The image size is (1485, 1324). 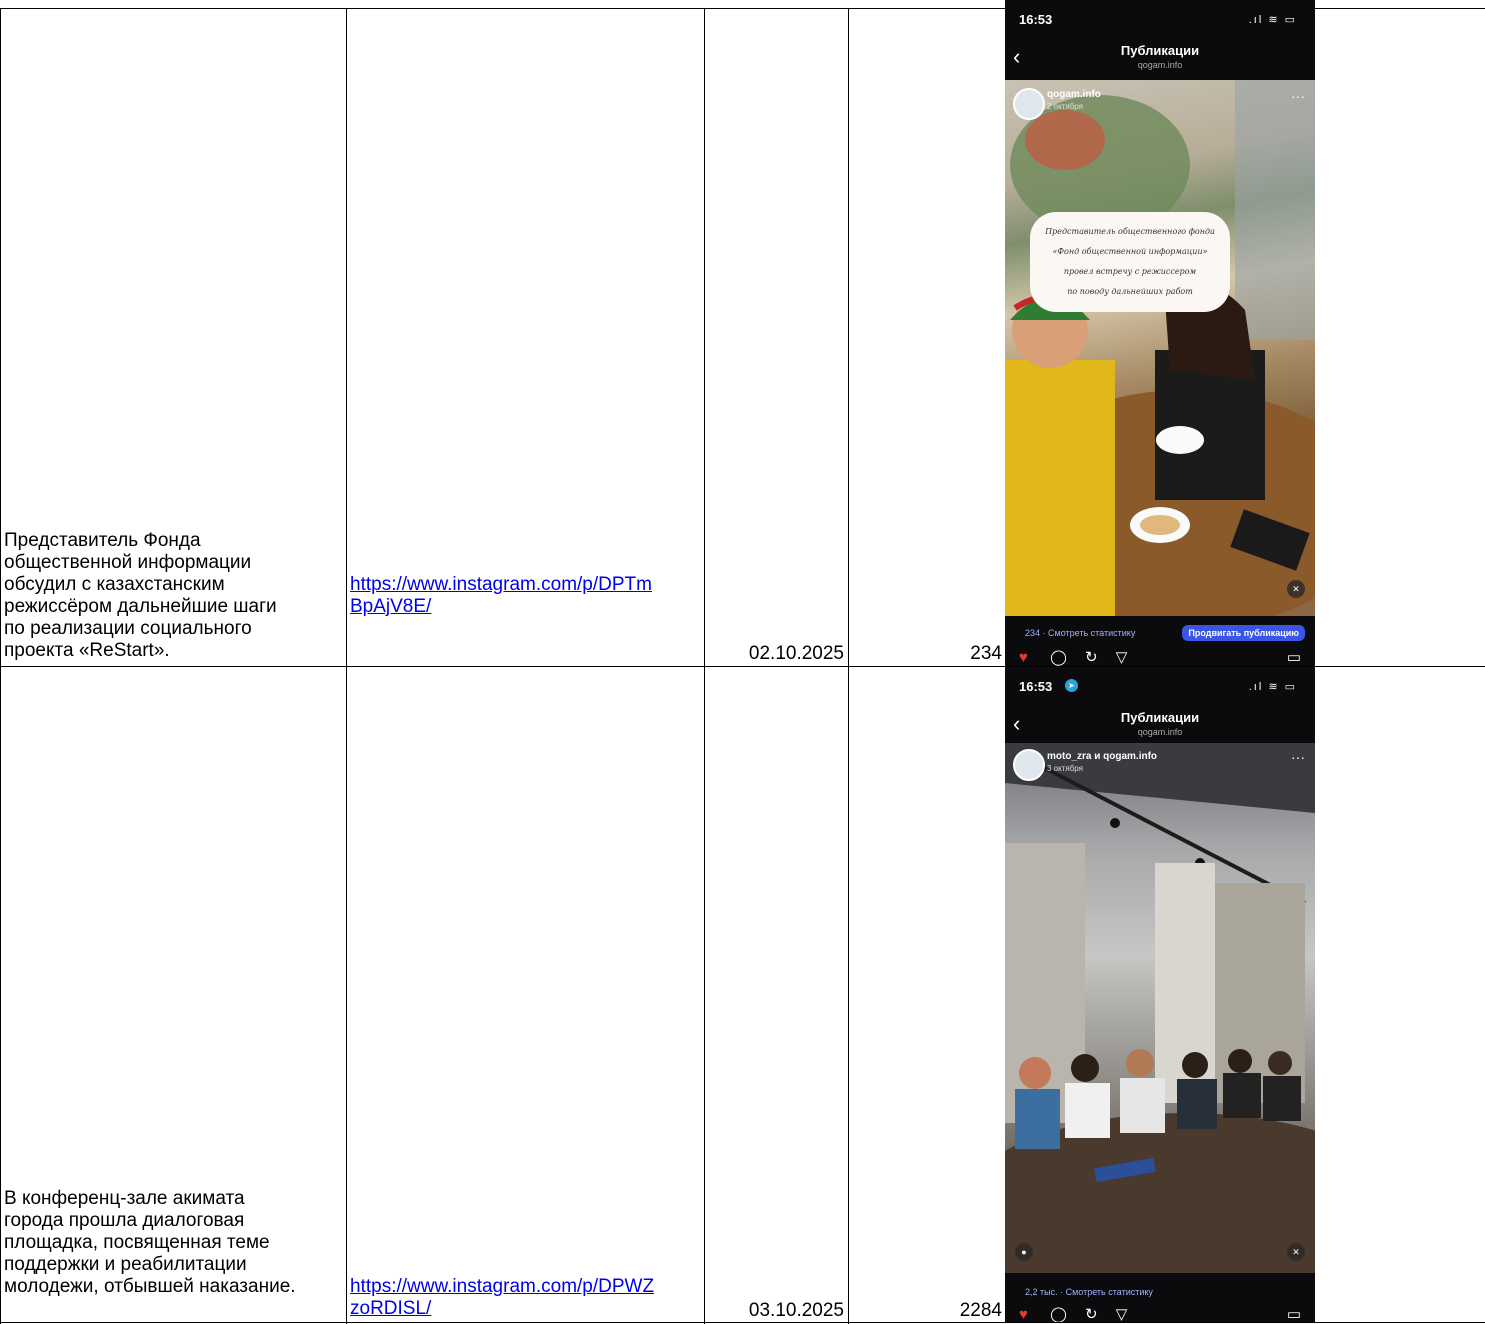 I want to click on post-date-label: 3 октября, so click(x=1065, y=768).